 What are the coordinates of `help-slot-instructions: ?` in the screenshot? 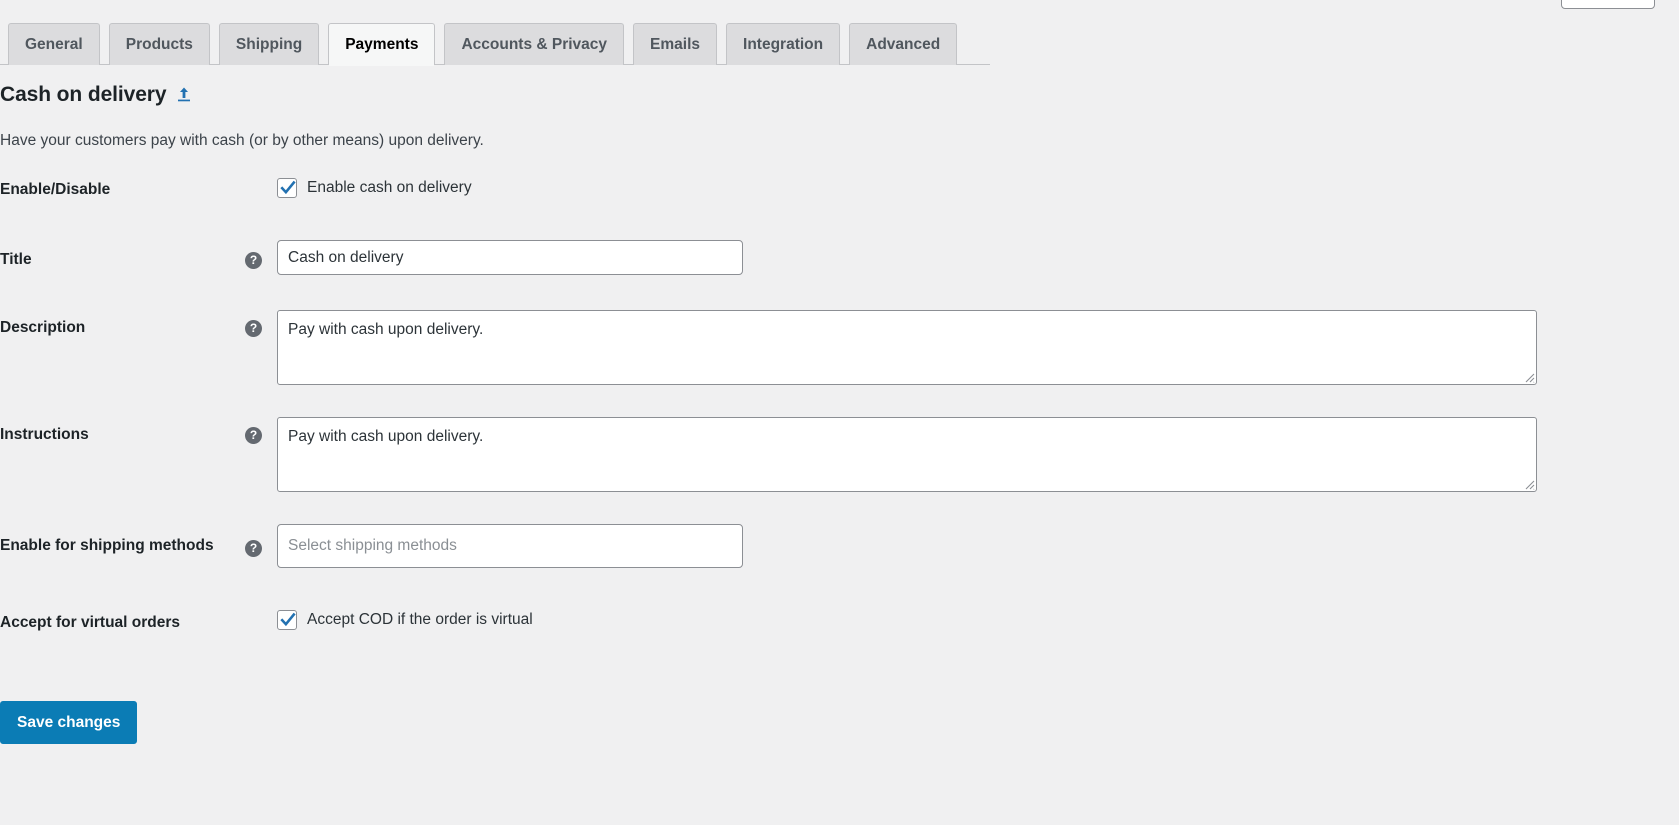 It's located at (261, 430).